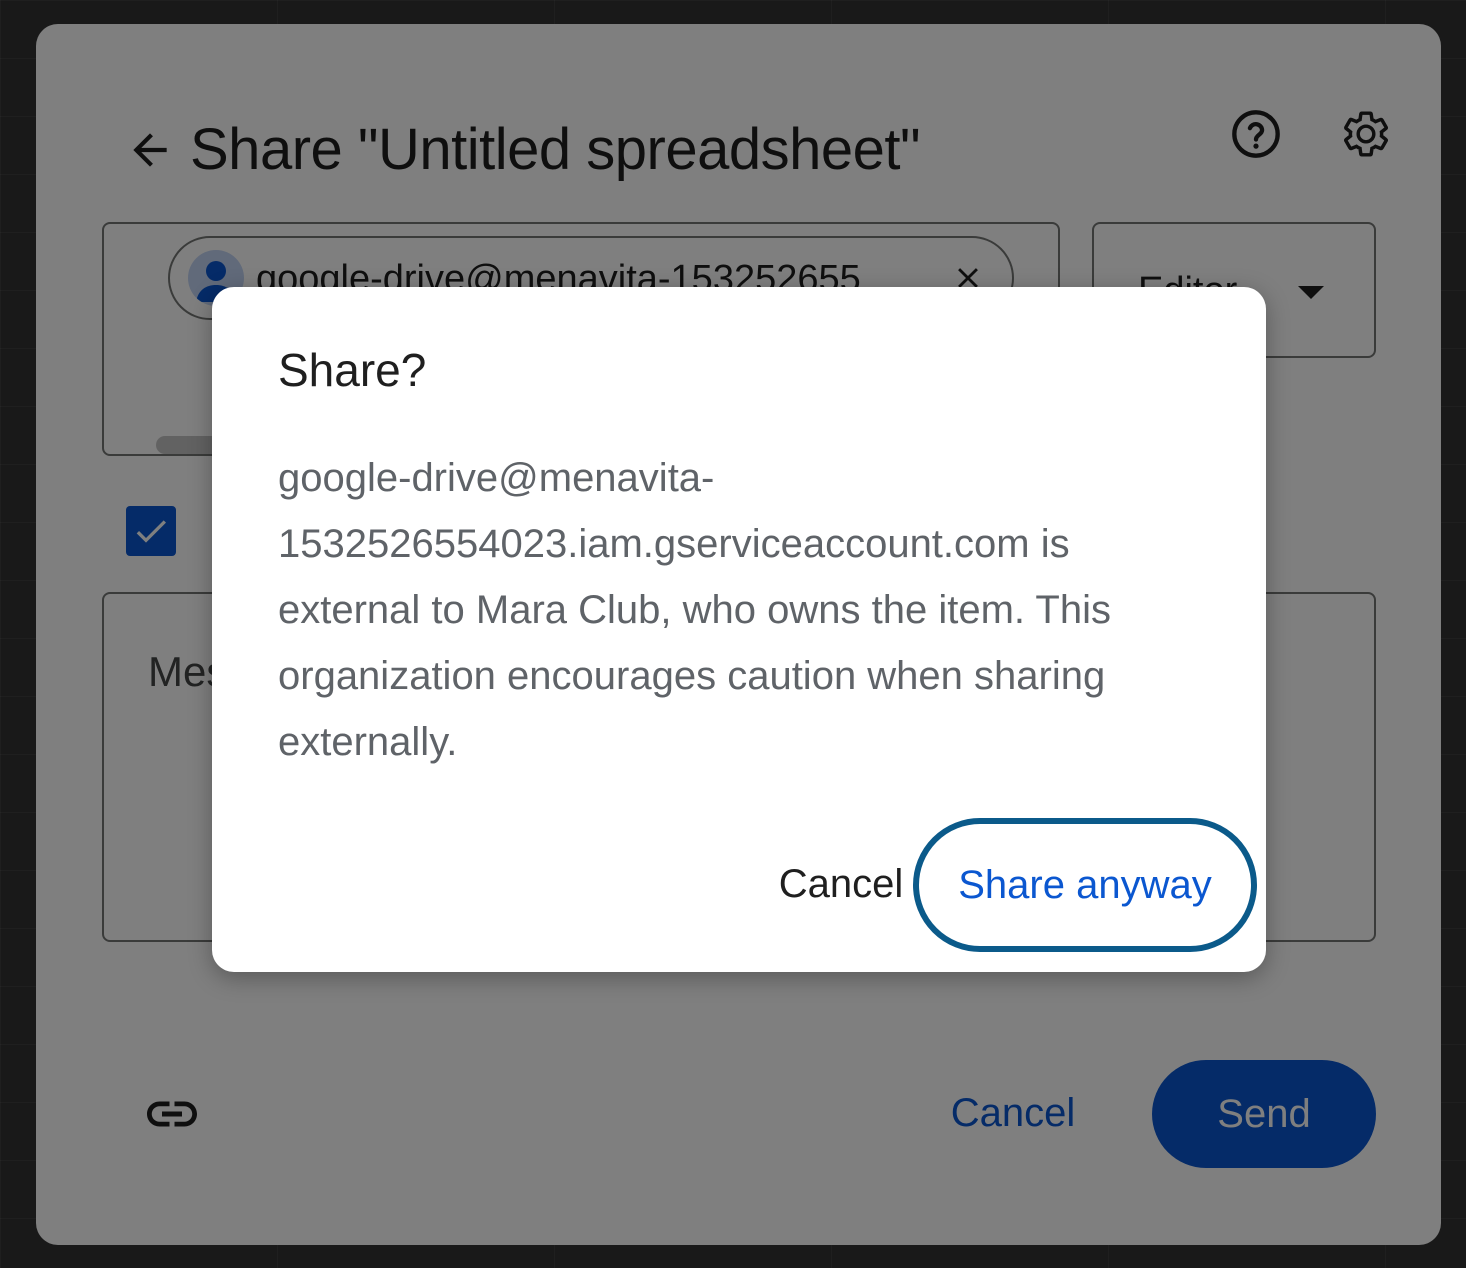  Describe the element at coordinates (352, 370) in the screenshot. I see `confirm-dialog-title: Share?` at that location.